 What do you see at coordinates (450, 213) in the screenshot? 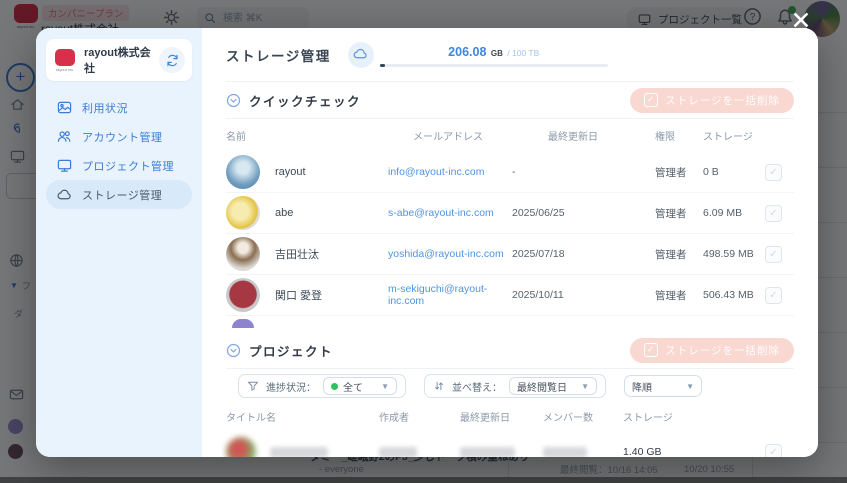
I see `email-link: s-abe@rayout-inc.com` at bounding box center [450, 213].